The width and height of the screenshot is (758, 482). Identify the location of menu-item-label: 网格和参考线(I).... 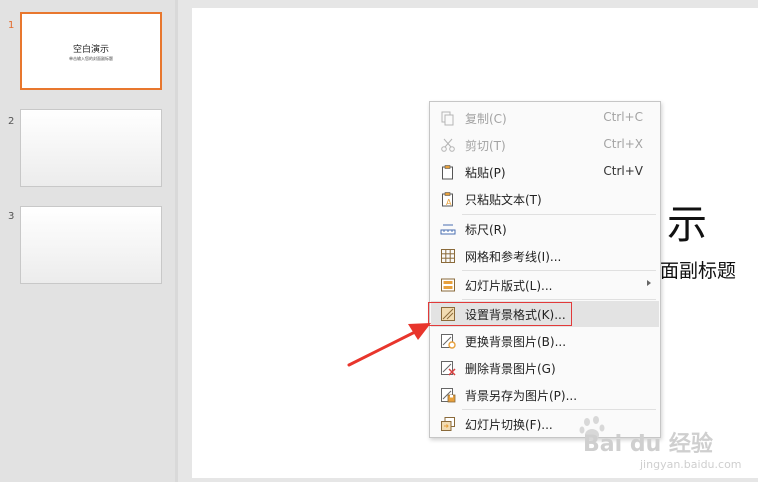
(513, 257).